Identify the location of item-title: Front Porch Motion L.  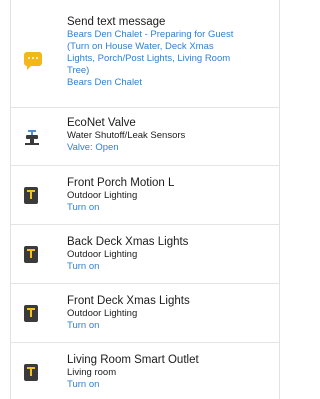
(121, 183).